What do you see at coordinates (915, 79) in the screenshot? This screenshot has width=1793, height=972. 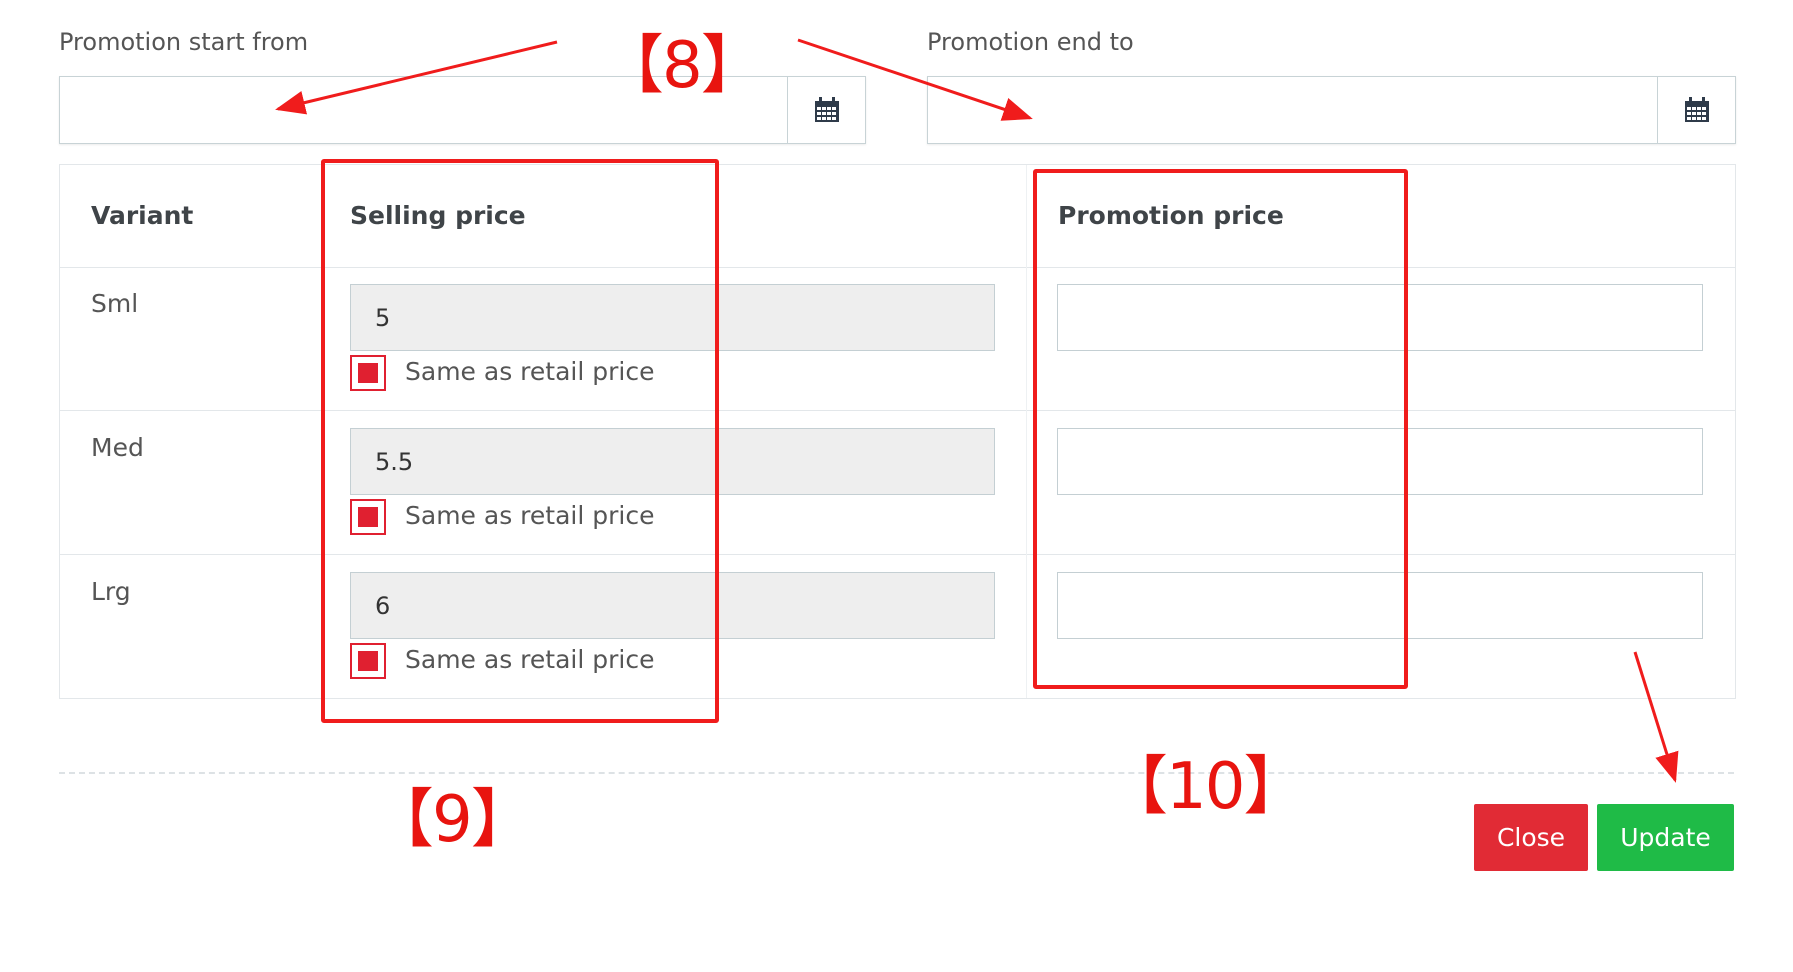 I see `arrow-to-end-date` at bounding box center [915, 79].